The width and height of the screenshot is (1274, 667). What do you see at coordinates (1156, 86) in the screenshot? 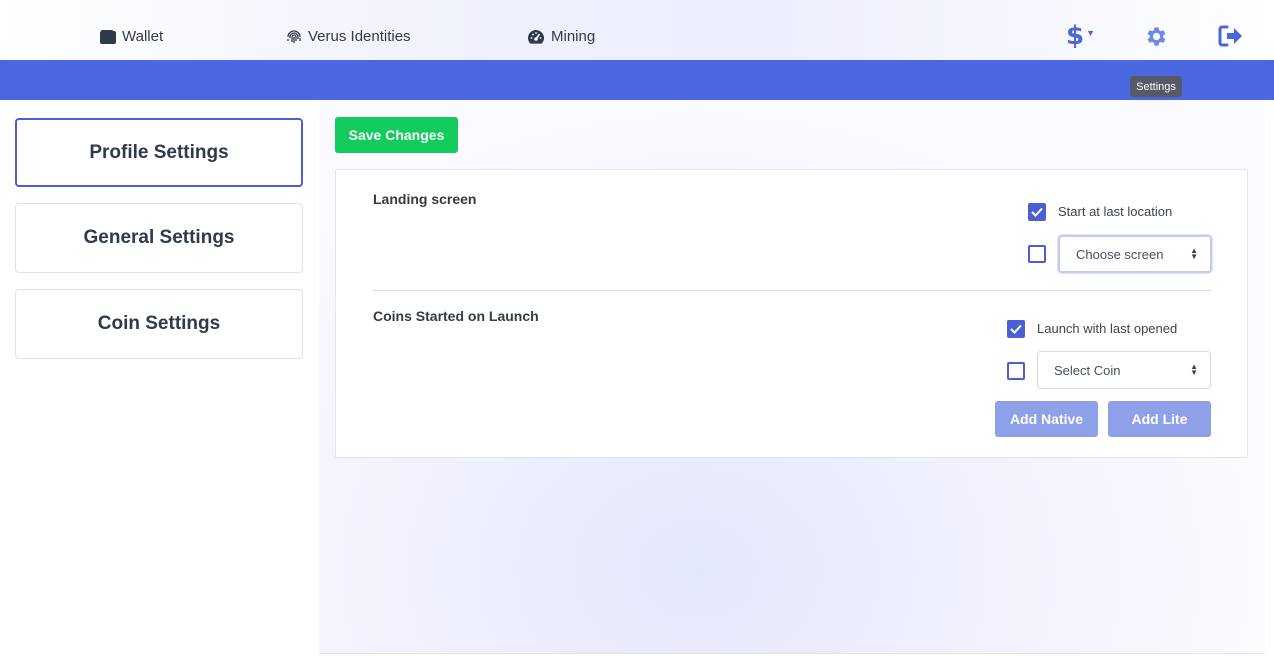
I see `settings-tooltip: Settings` at bounding box center [1156, 86].